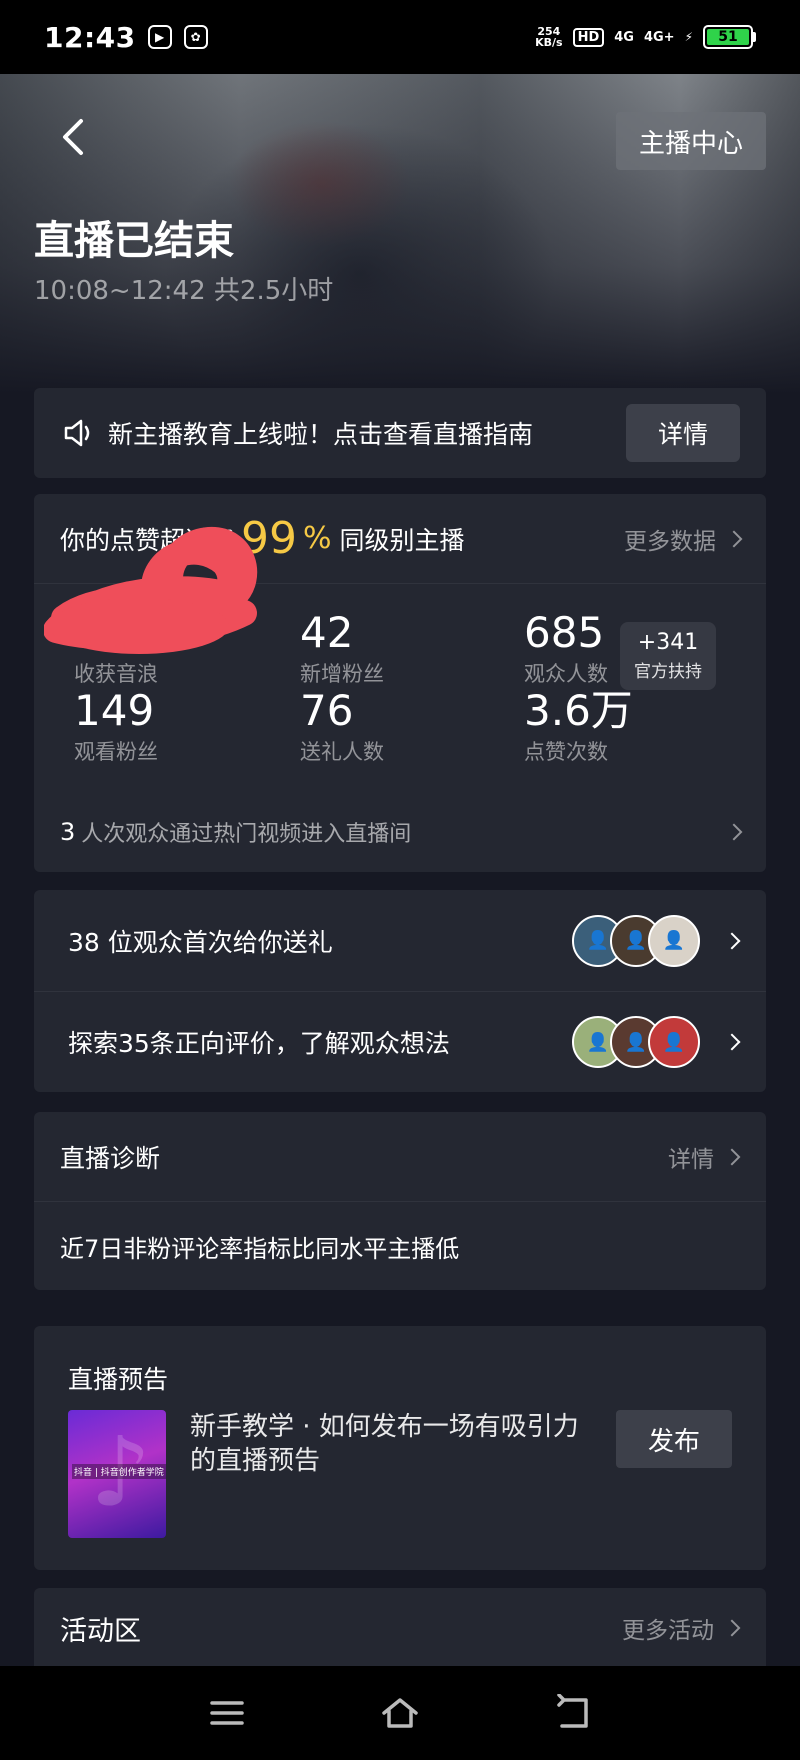 This screenshot has height=1760, width=800. I want to click on status-bar: 12:43 ▶ ✿ 254 KB/s HD 4G 4G+ ⚡ 51, so click(400, 37).